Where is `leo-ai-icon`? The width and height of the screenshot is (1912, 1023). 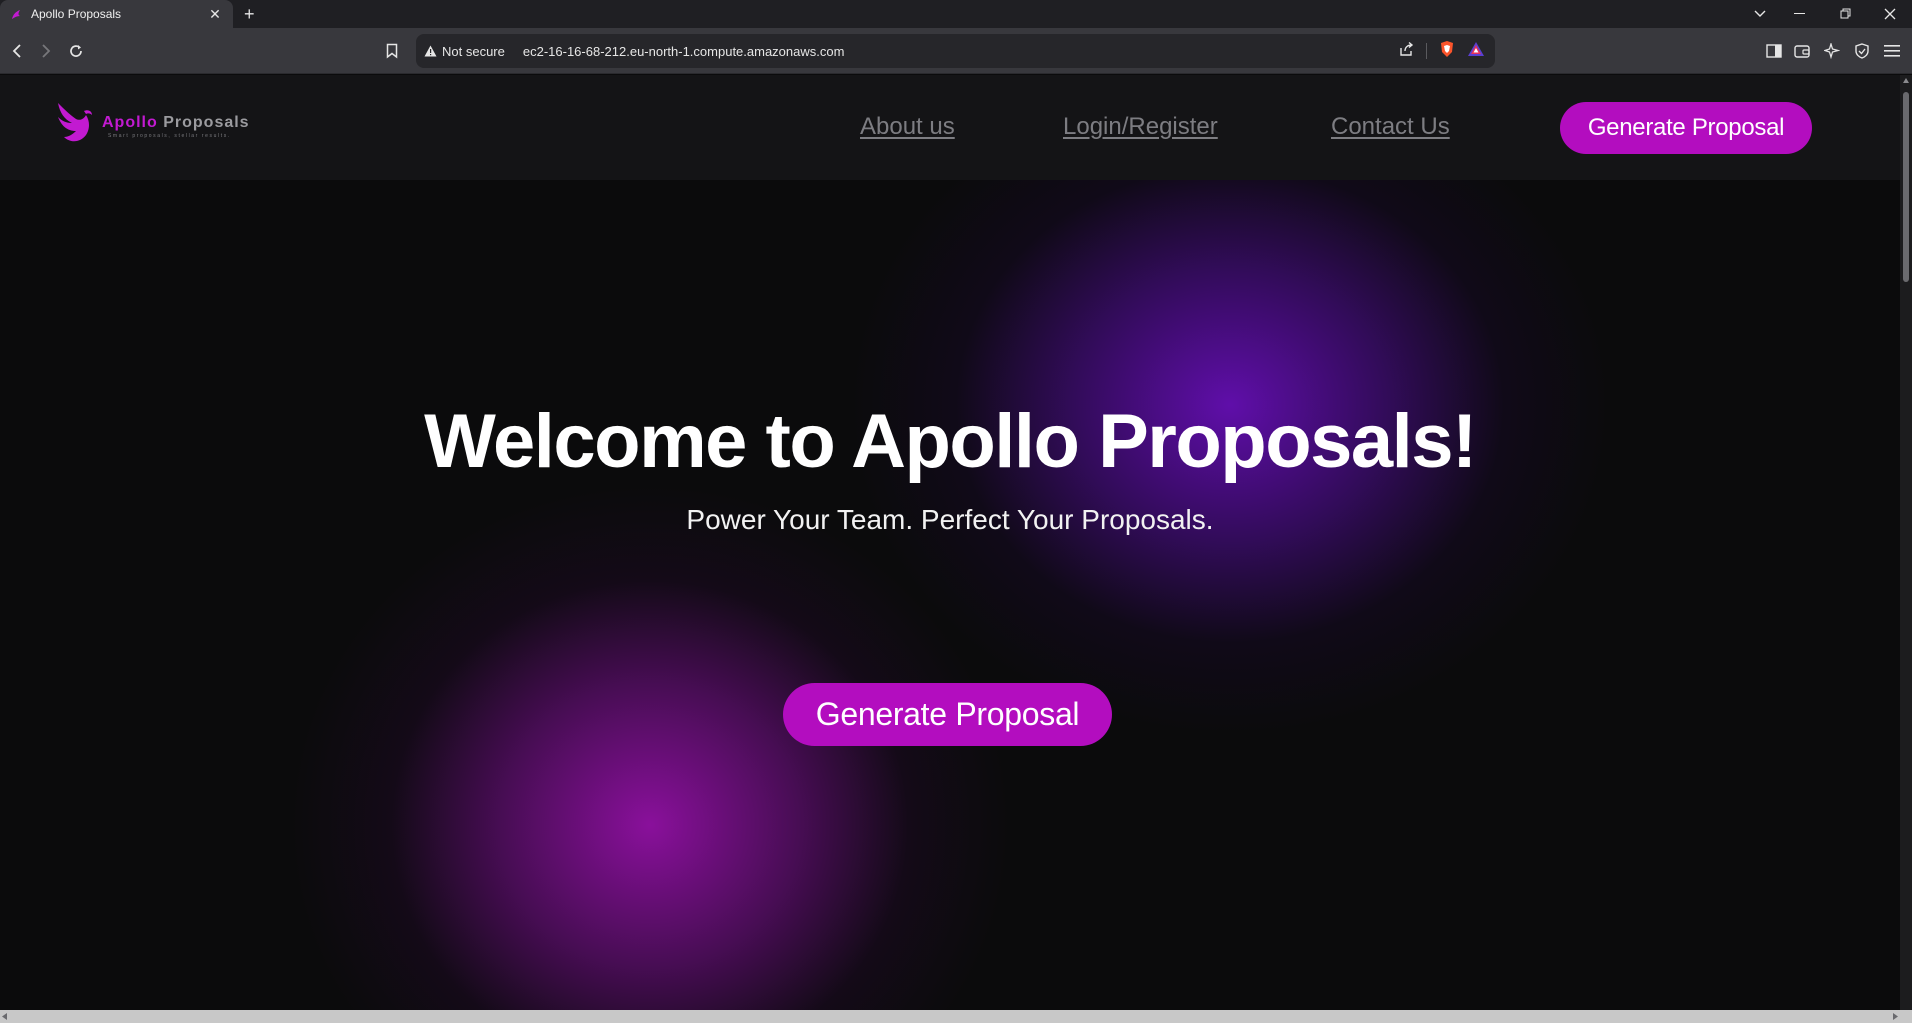
leo-ai-icon is located at coordinates (1832, 51).